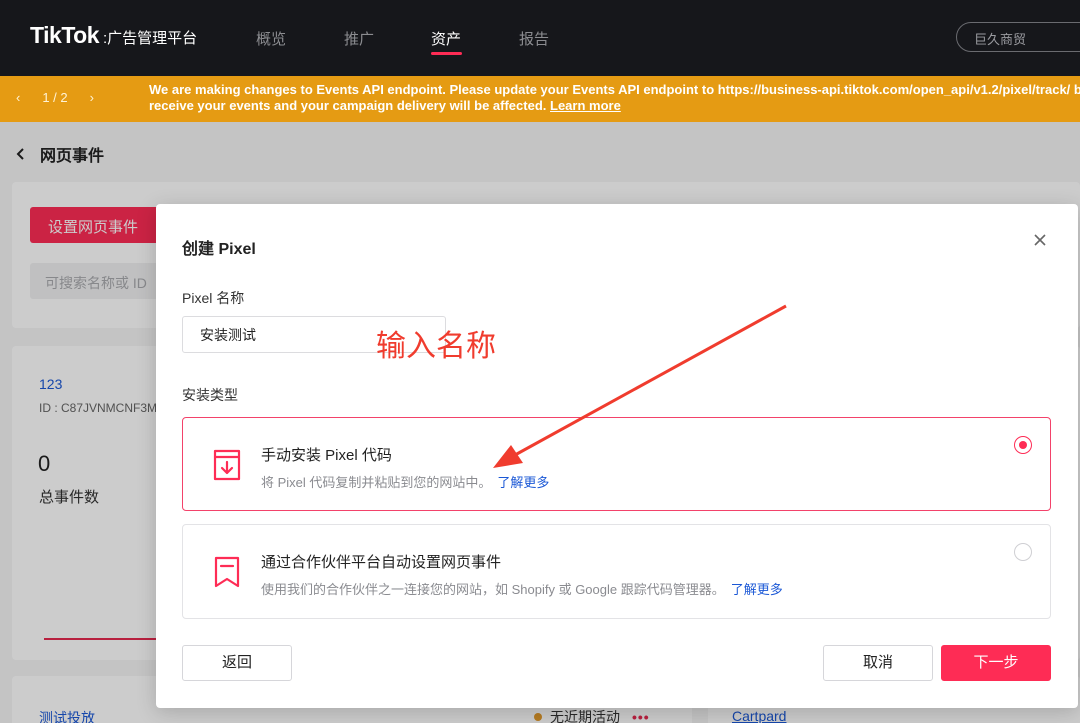 The width and height of the screenshot is (1080, 723). I want to click on back-button: 返回, so click(237, 663).